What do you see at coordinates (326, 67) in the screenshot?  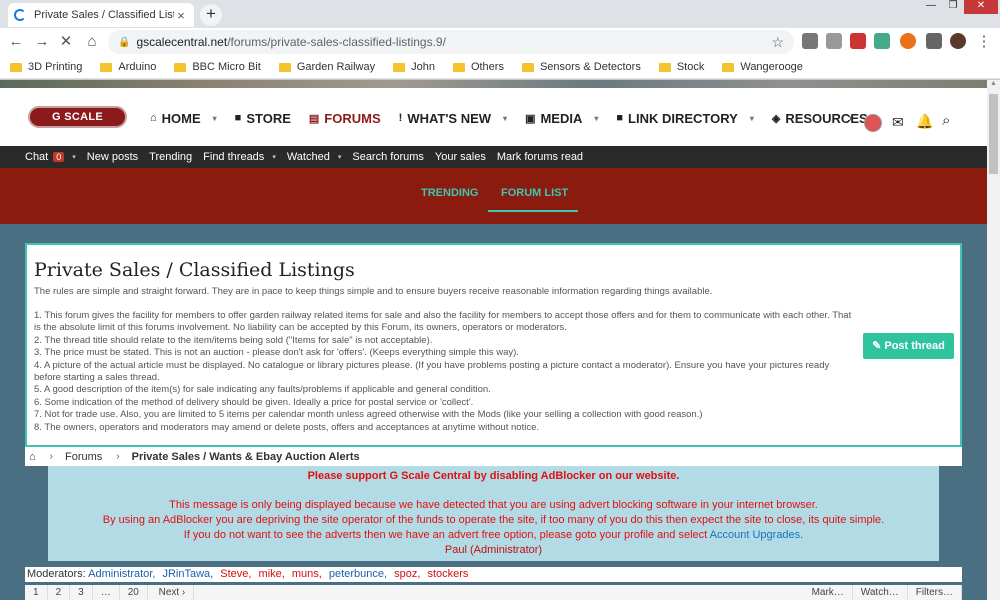 I see `bookmark-item: Garden Railway` at bounding box center [326, 67].